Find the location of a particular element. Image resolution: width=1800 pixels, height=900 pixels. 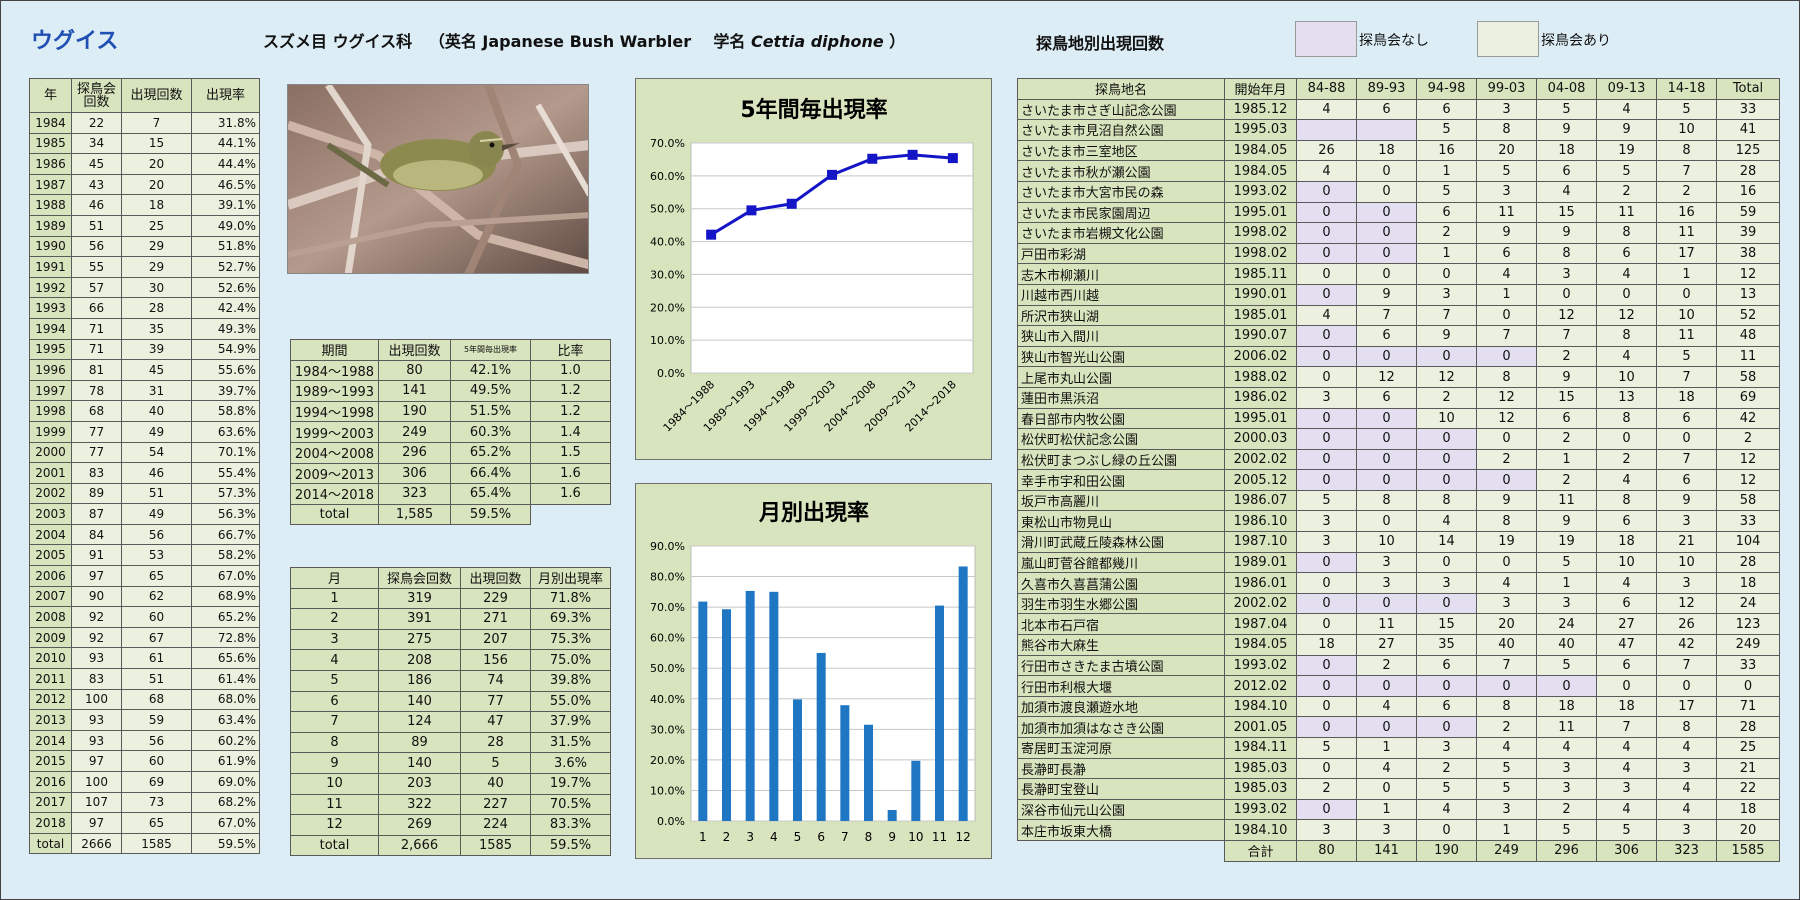

site-name-cell: 羽生市羽生水郷公園 is located at coordinates (1121, 603).